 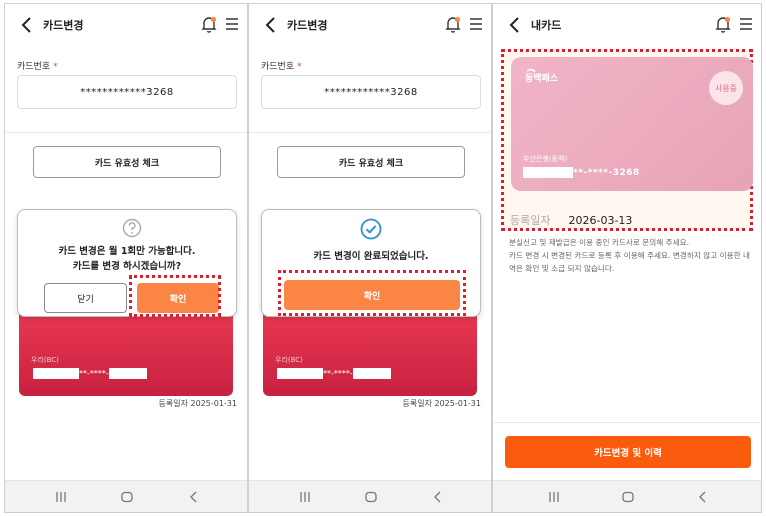 What do you see at coordinates (371, 229) in the screenshot?
I see `check-circle-icon` at bounding box center [371, 229].